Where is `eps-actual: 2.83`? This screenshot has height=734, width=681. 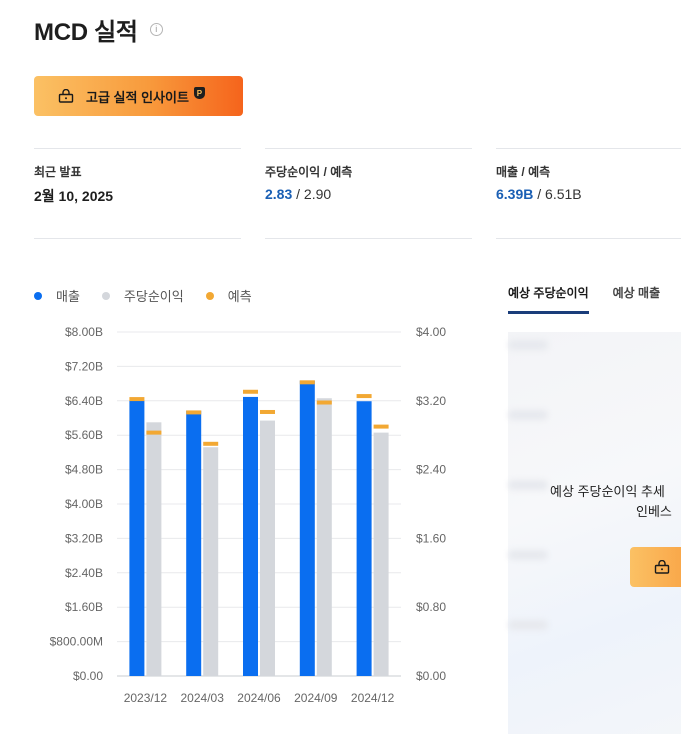
eps-actual: 2.83 is located at coordinates (279, 194).